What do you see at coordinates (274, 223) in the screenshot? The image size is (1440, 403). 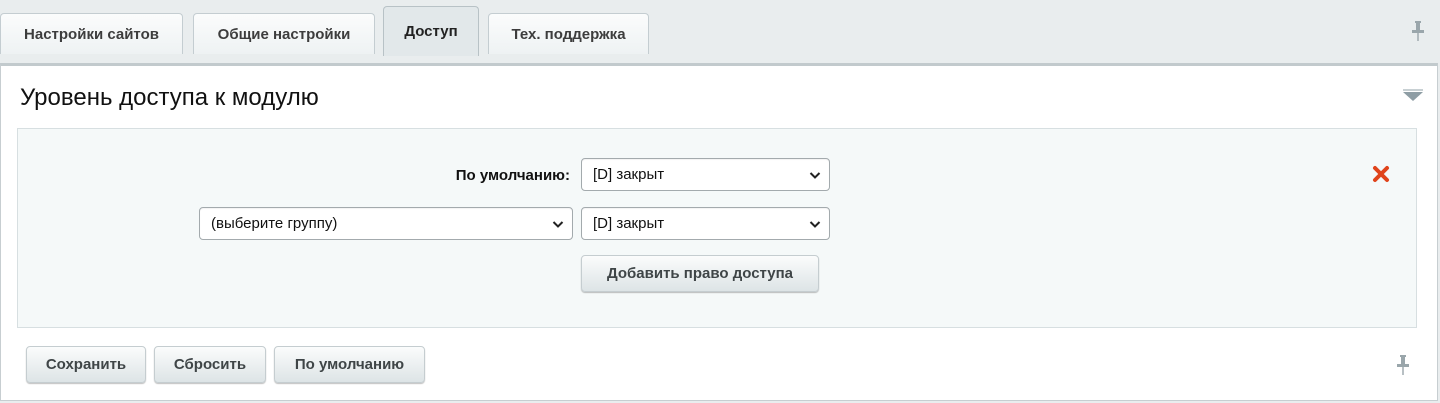 I see `group-select-value: (выберите группу)` at bounding box center [274, 223].